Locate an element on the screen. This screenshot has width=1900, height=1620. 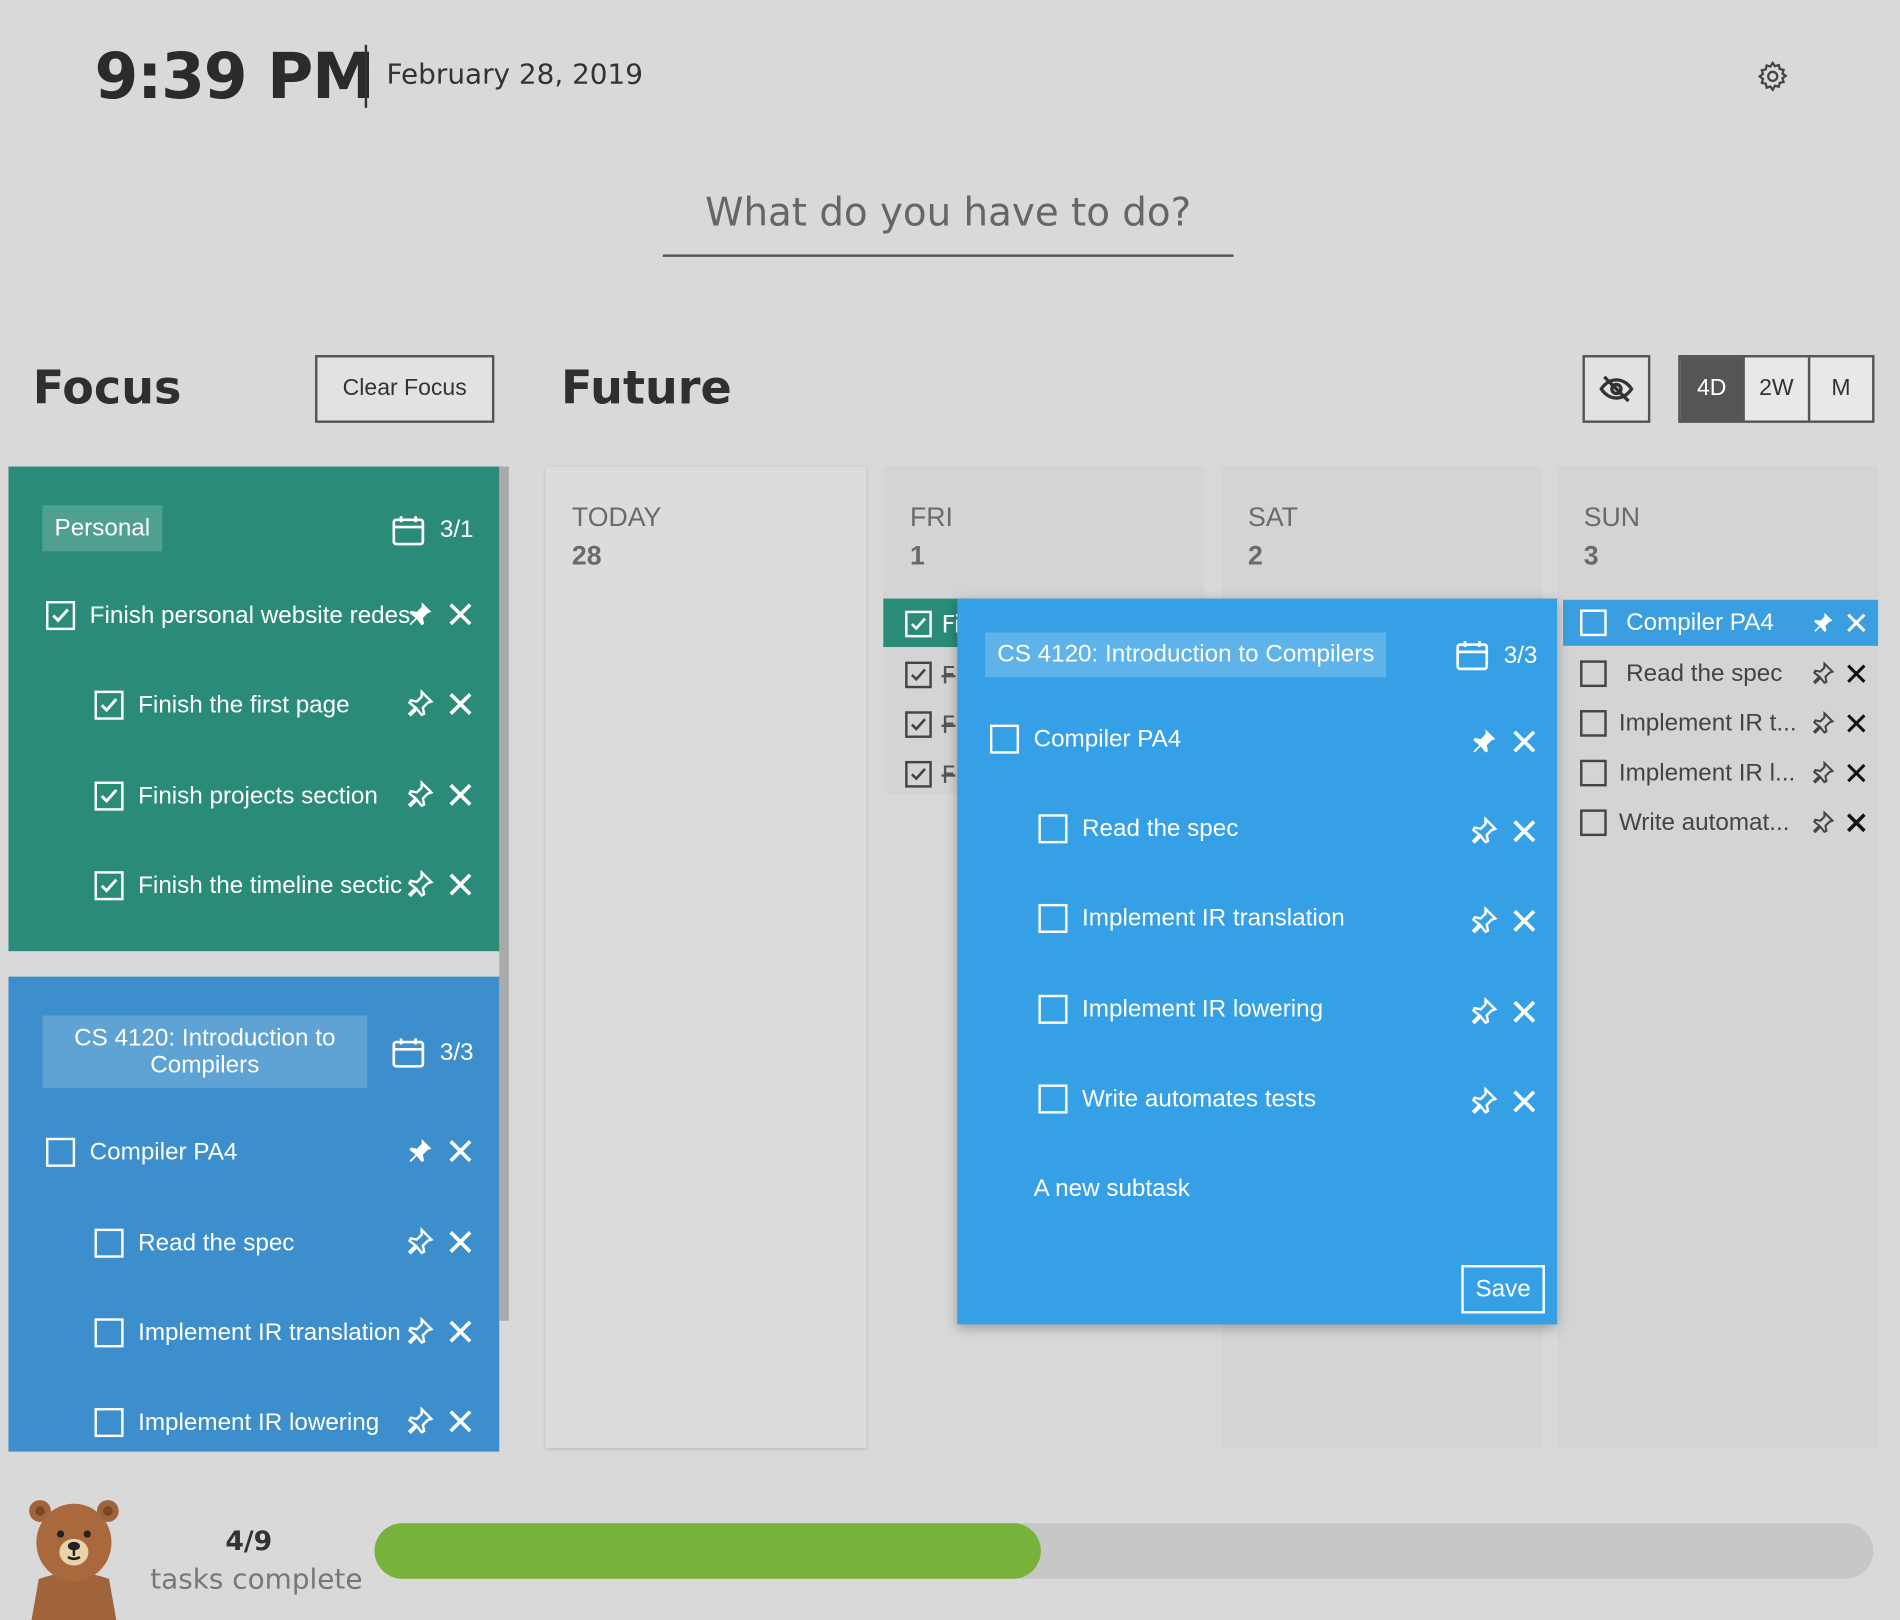
sun-task-row: Compiler PA4 is located at coordinates (1721, 622).